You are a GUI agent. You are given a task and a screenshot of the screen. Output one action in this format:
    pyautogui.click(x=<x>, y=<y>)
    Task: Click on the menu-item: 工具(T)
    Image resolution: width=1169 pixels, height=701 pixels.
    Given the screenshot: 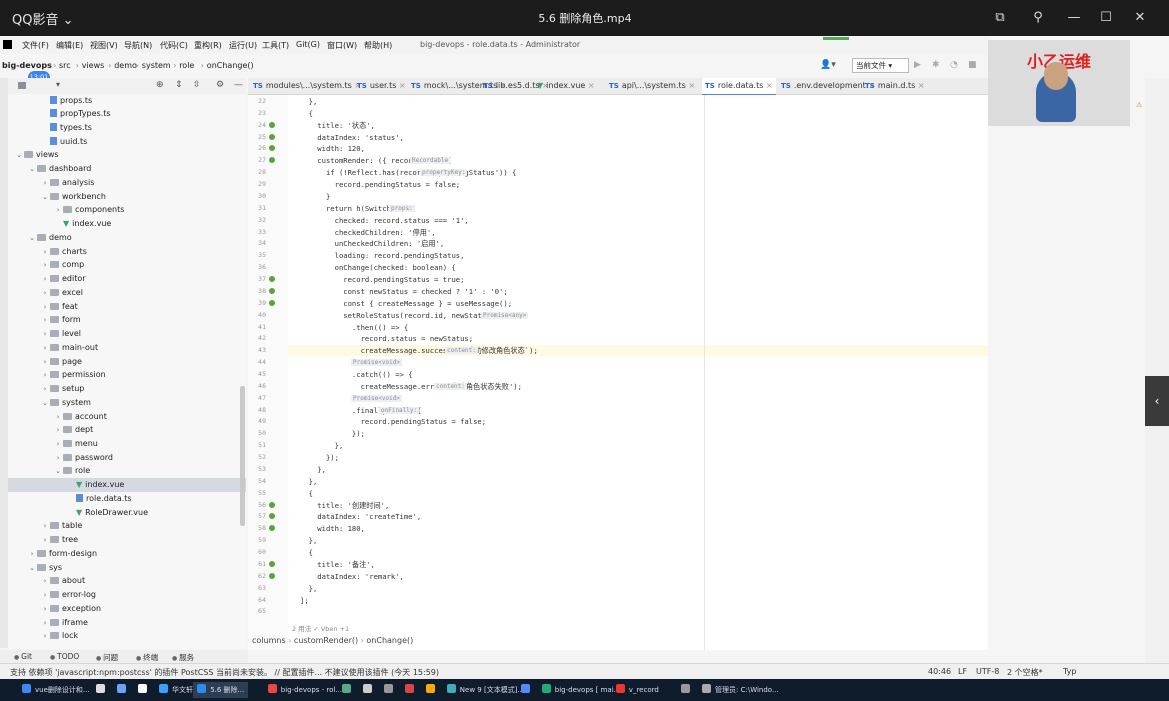 What is the action you would take?
    pyautogui.click(x=275, y=45)
    